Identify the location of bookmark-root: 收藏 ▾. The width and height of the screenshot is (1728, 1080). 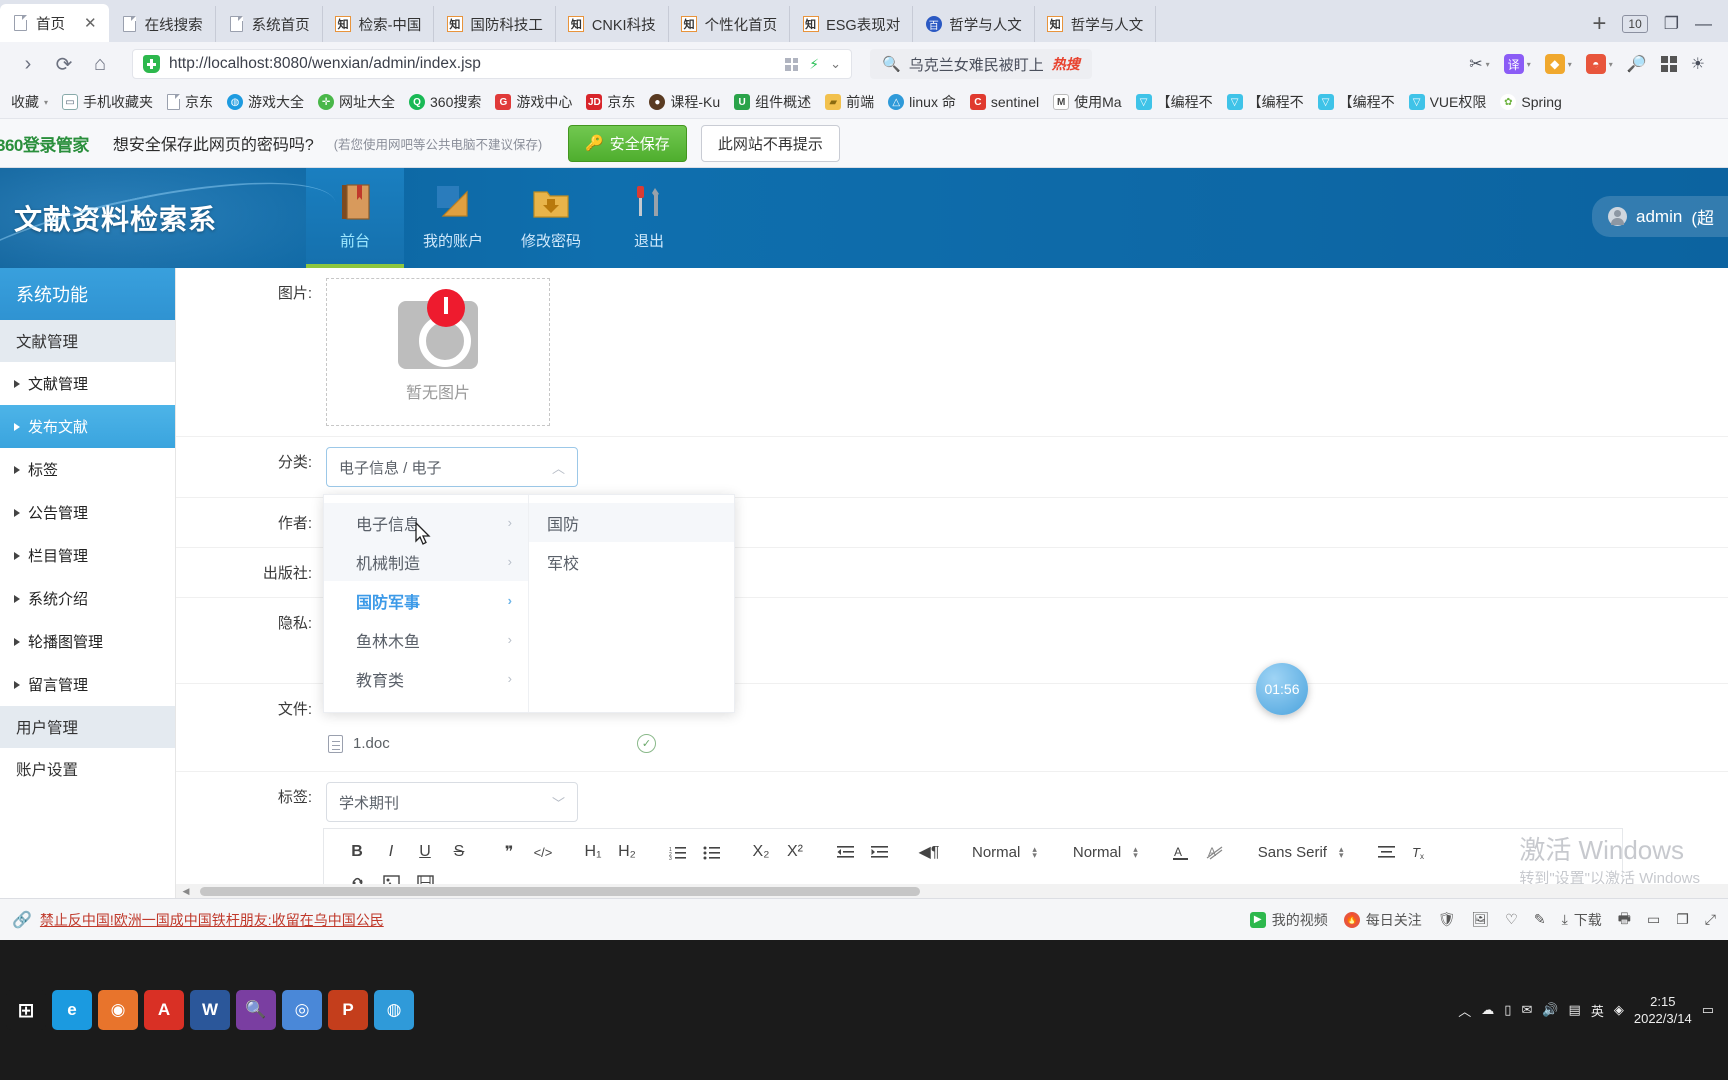
(29, 102).